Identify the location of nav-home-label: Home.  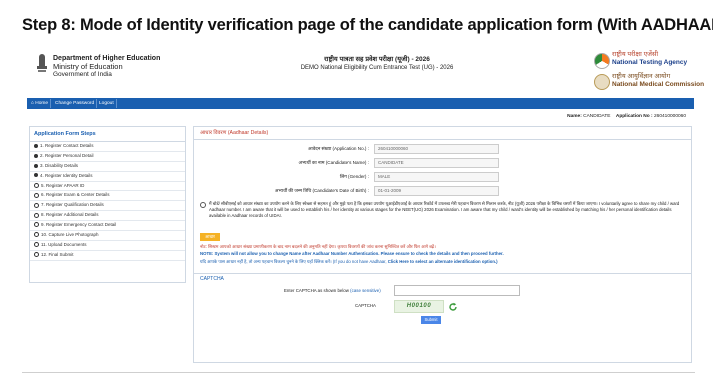
(42, 103).